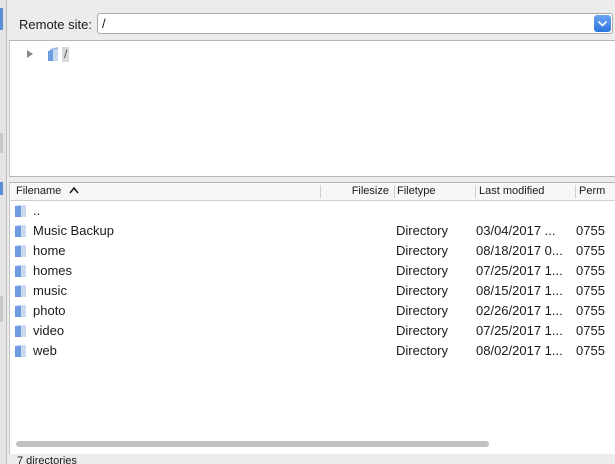  What do you see at coordinates (595, 211) in the screenshot?
I see `file-permissions` at bounding box center [595, 211].